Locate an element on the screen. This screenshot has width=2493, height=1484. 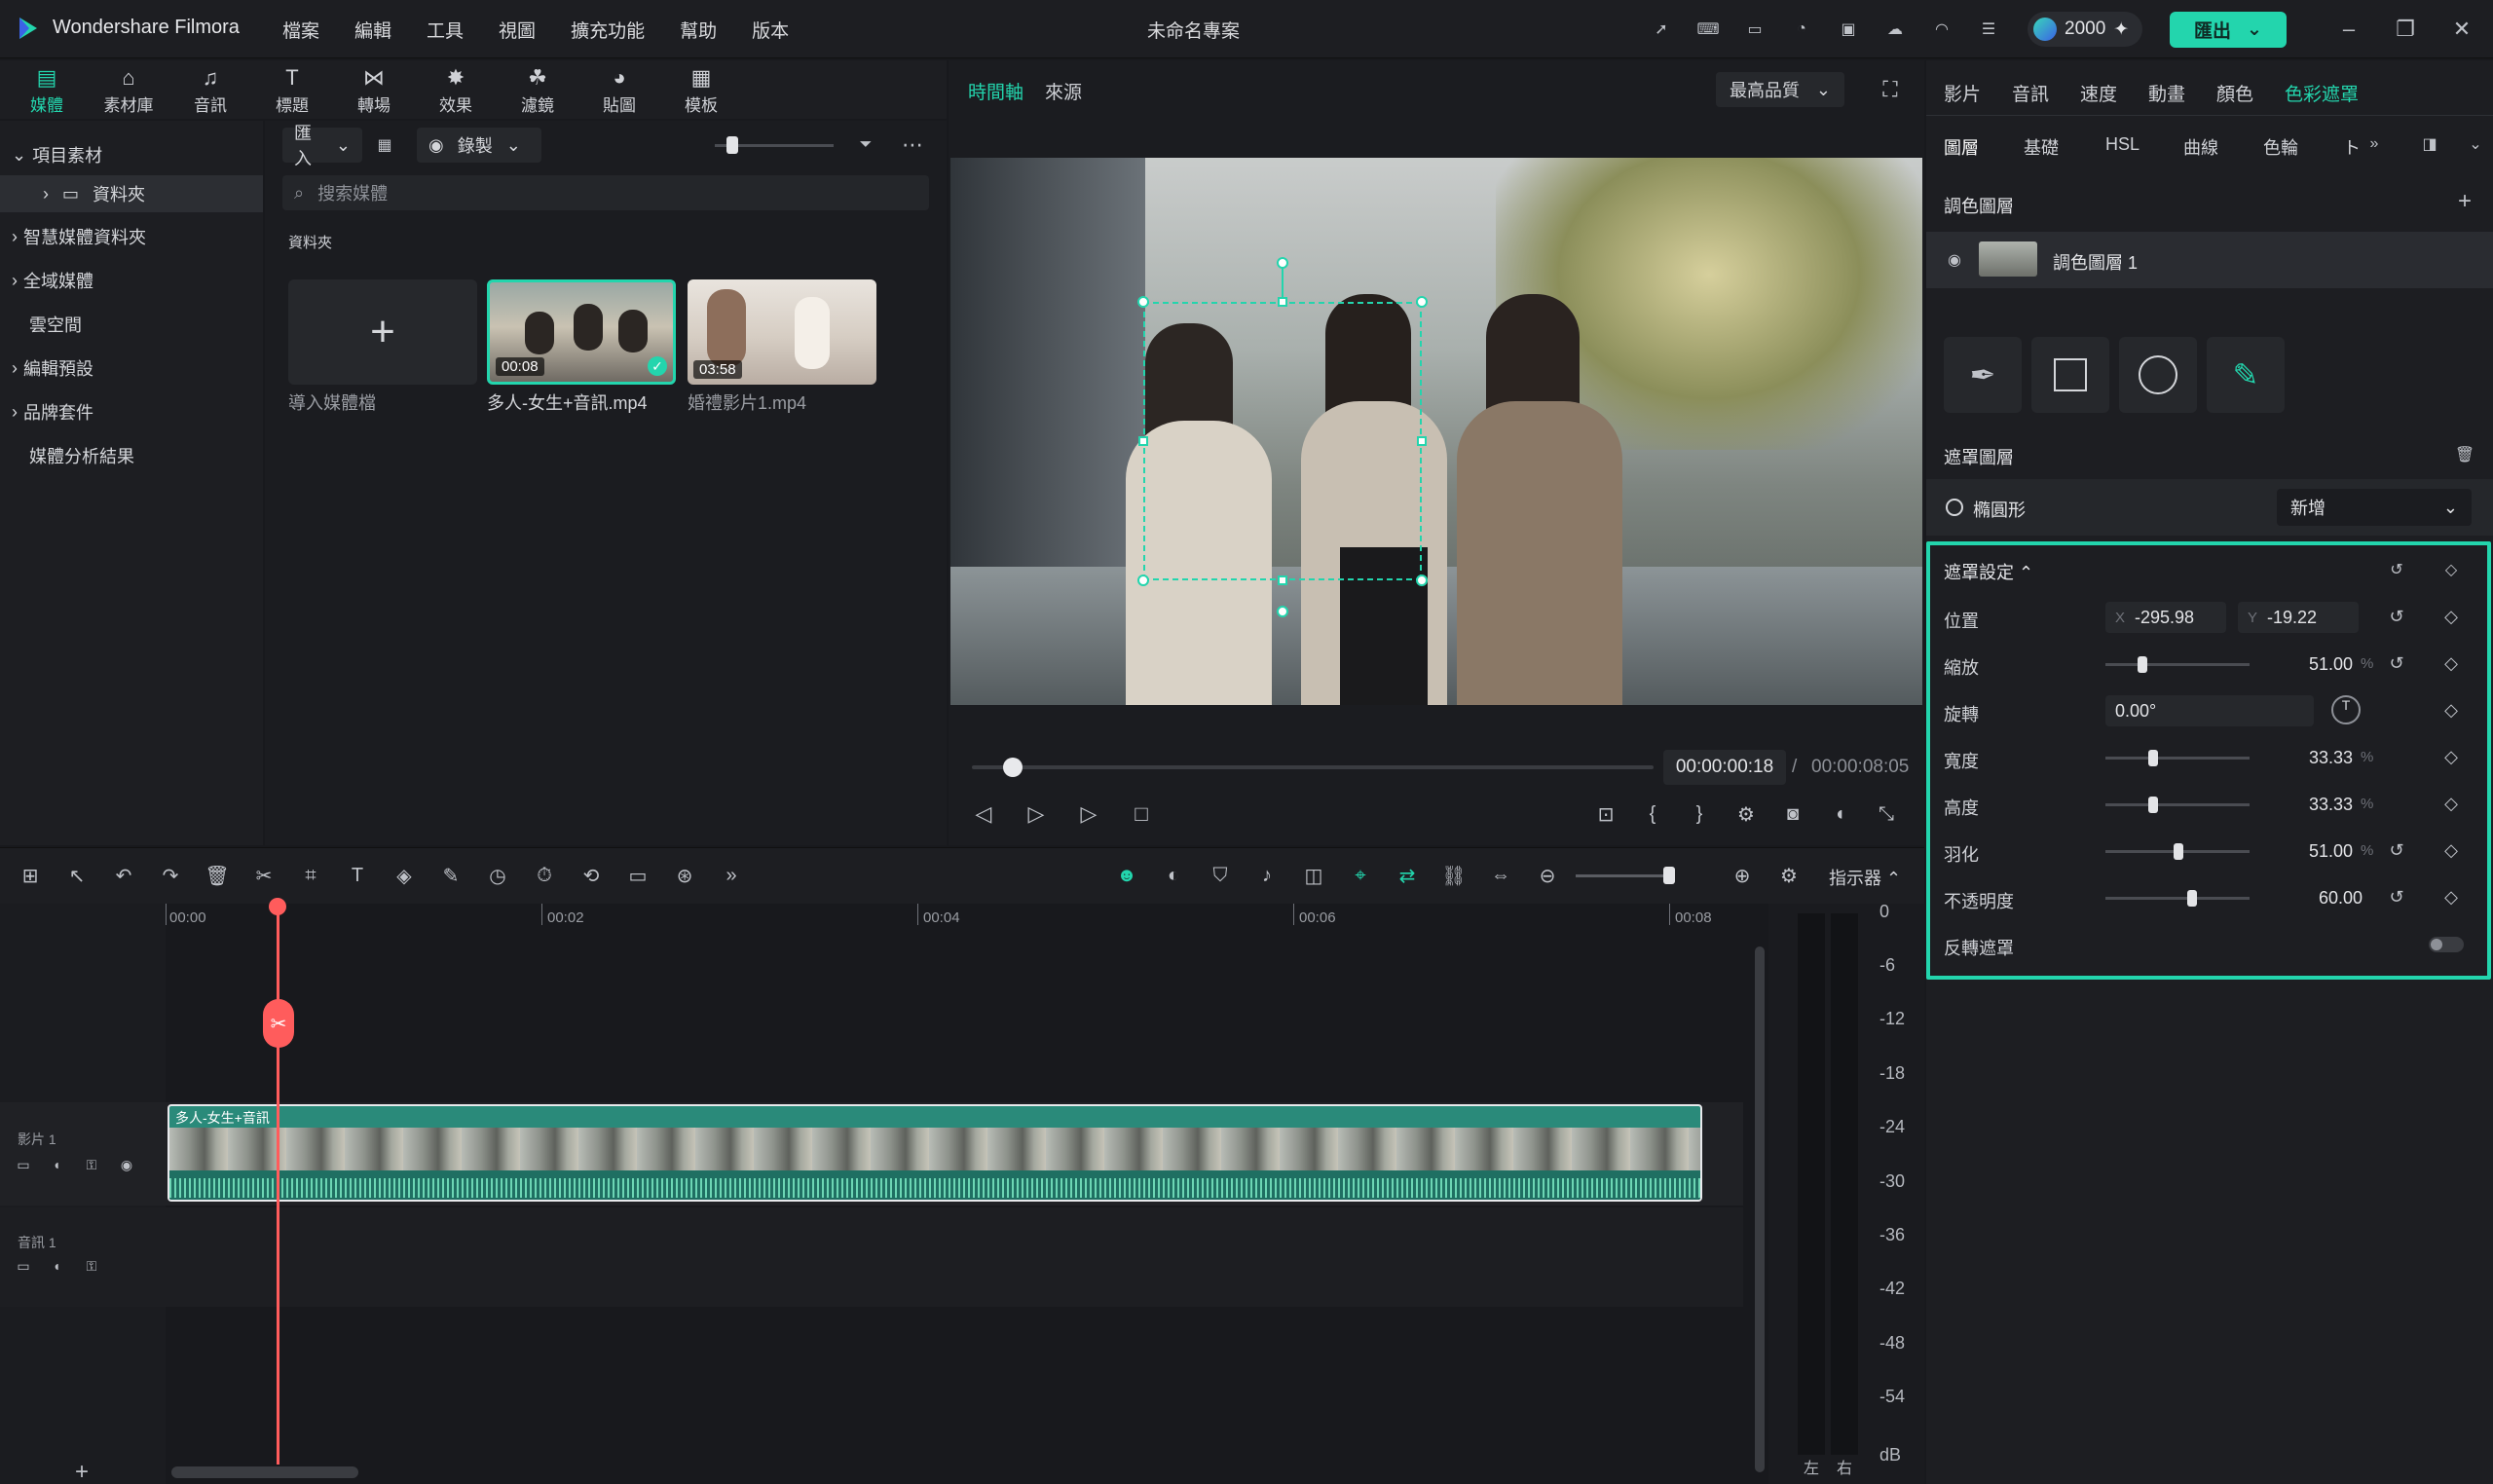
rotate-field: 0.00° is located at coordinates (2210, 710).